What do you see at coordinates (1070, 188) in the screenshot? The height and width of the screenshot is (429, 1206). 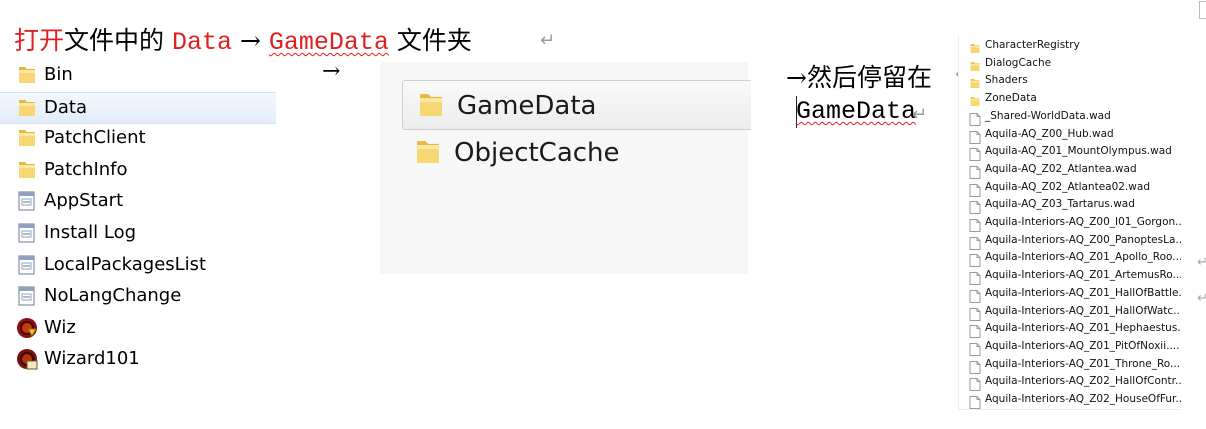 I see `gamedata-item-aquila-aq-z02-atlantea02-wad: Aquila-AQ_Z02_Atlantea02.wad` at bounding box center [1070, 188].